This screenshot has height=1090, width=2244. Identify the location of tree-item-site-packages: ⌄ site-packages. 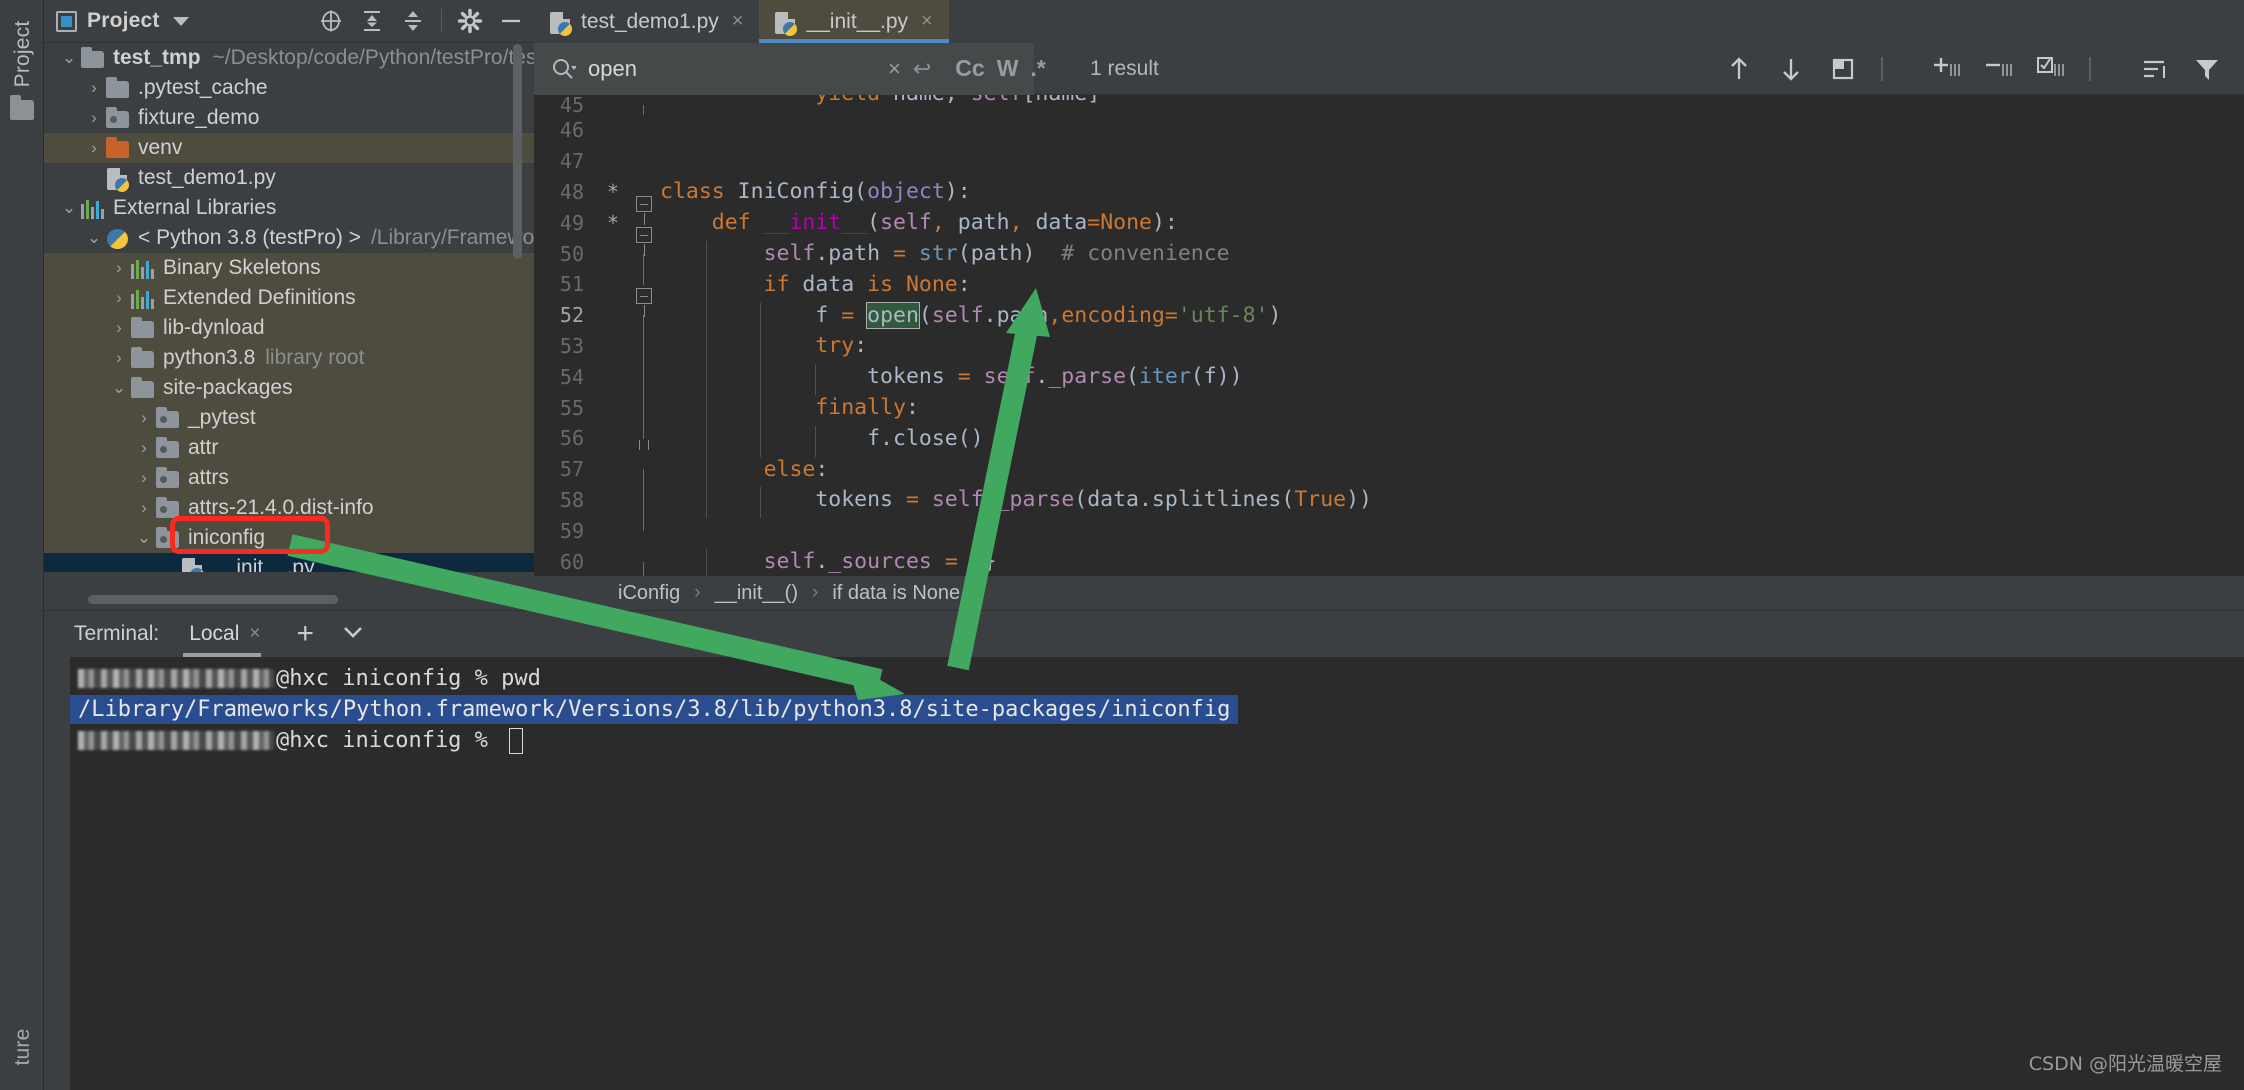
(289, 388).